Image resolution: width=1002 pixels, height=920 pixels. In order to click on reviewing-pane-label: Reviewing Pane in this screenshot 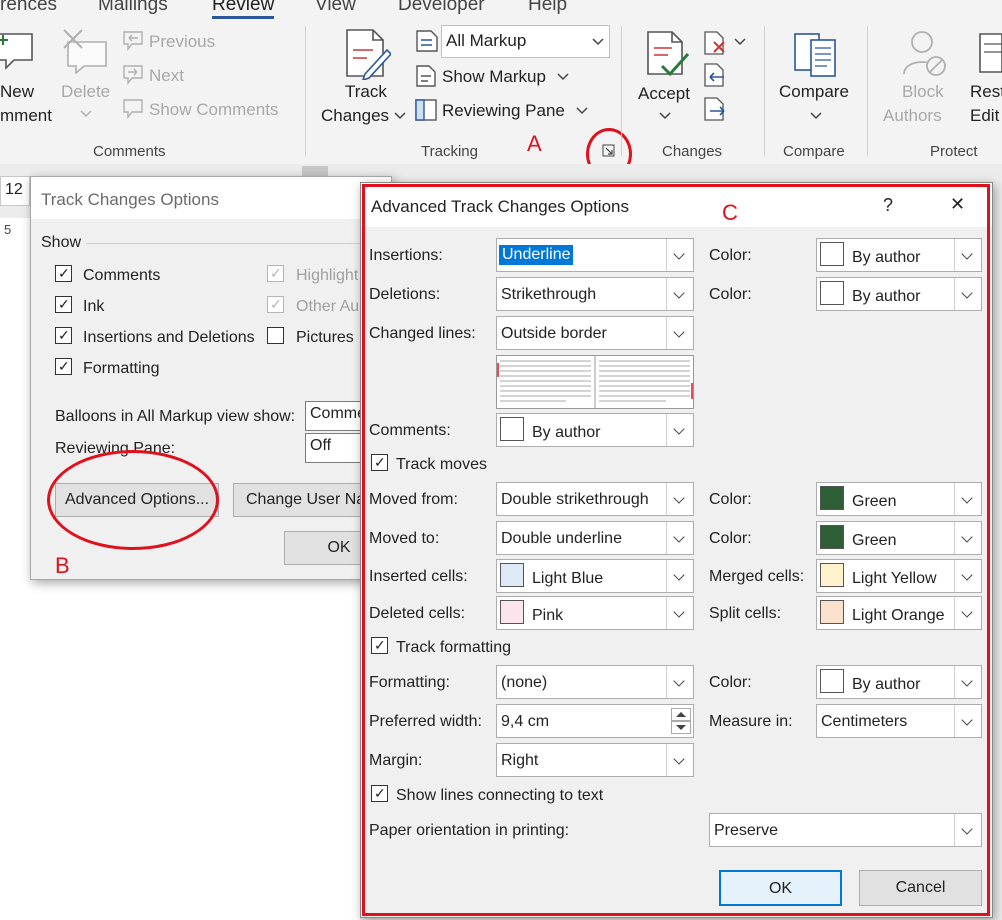, I will do `click(503, 110)`.